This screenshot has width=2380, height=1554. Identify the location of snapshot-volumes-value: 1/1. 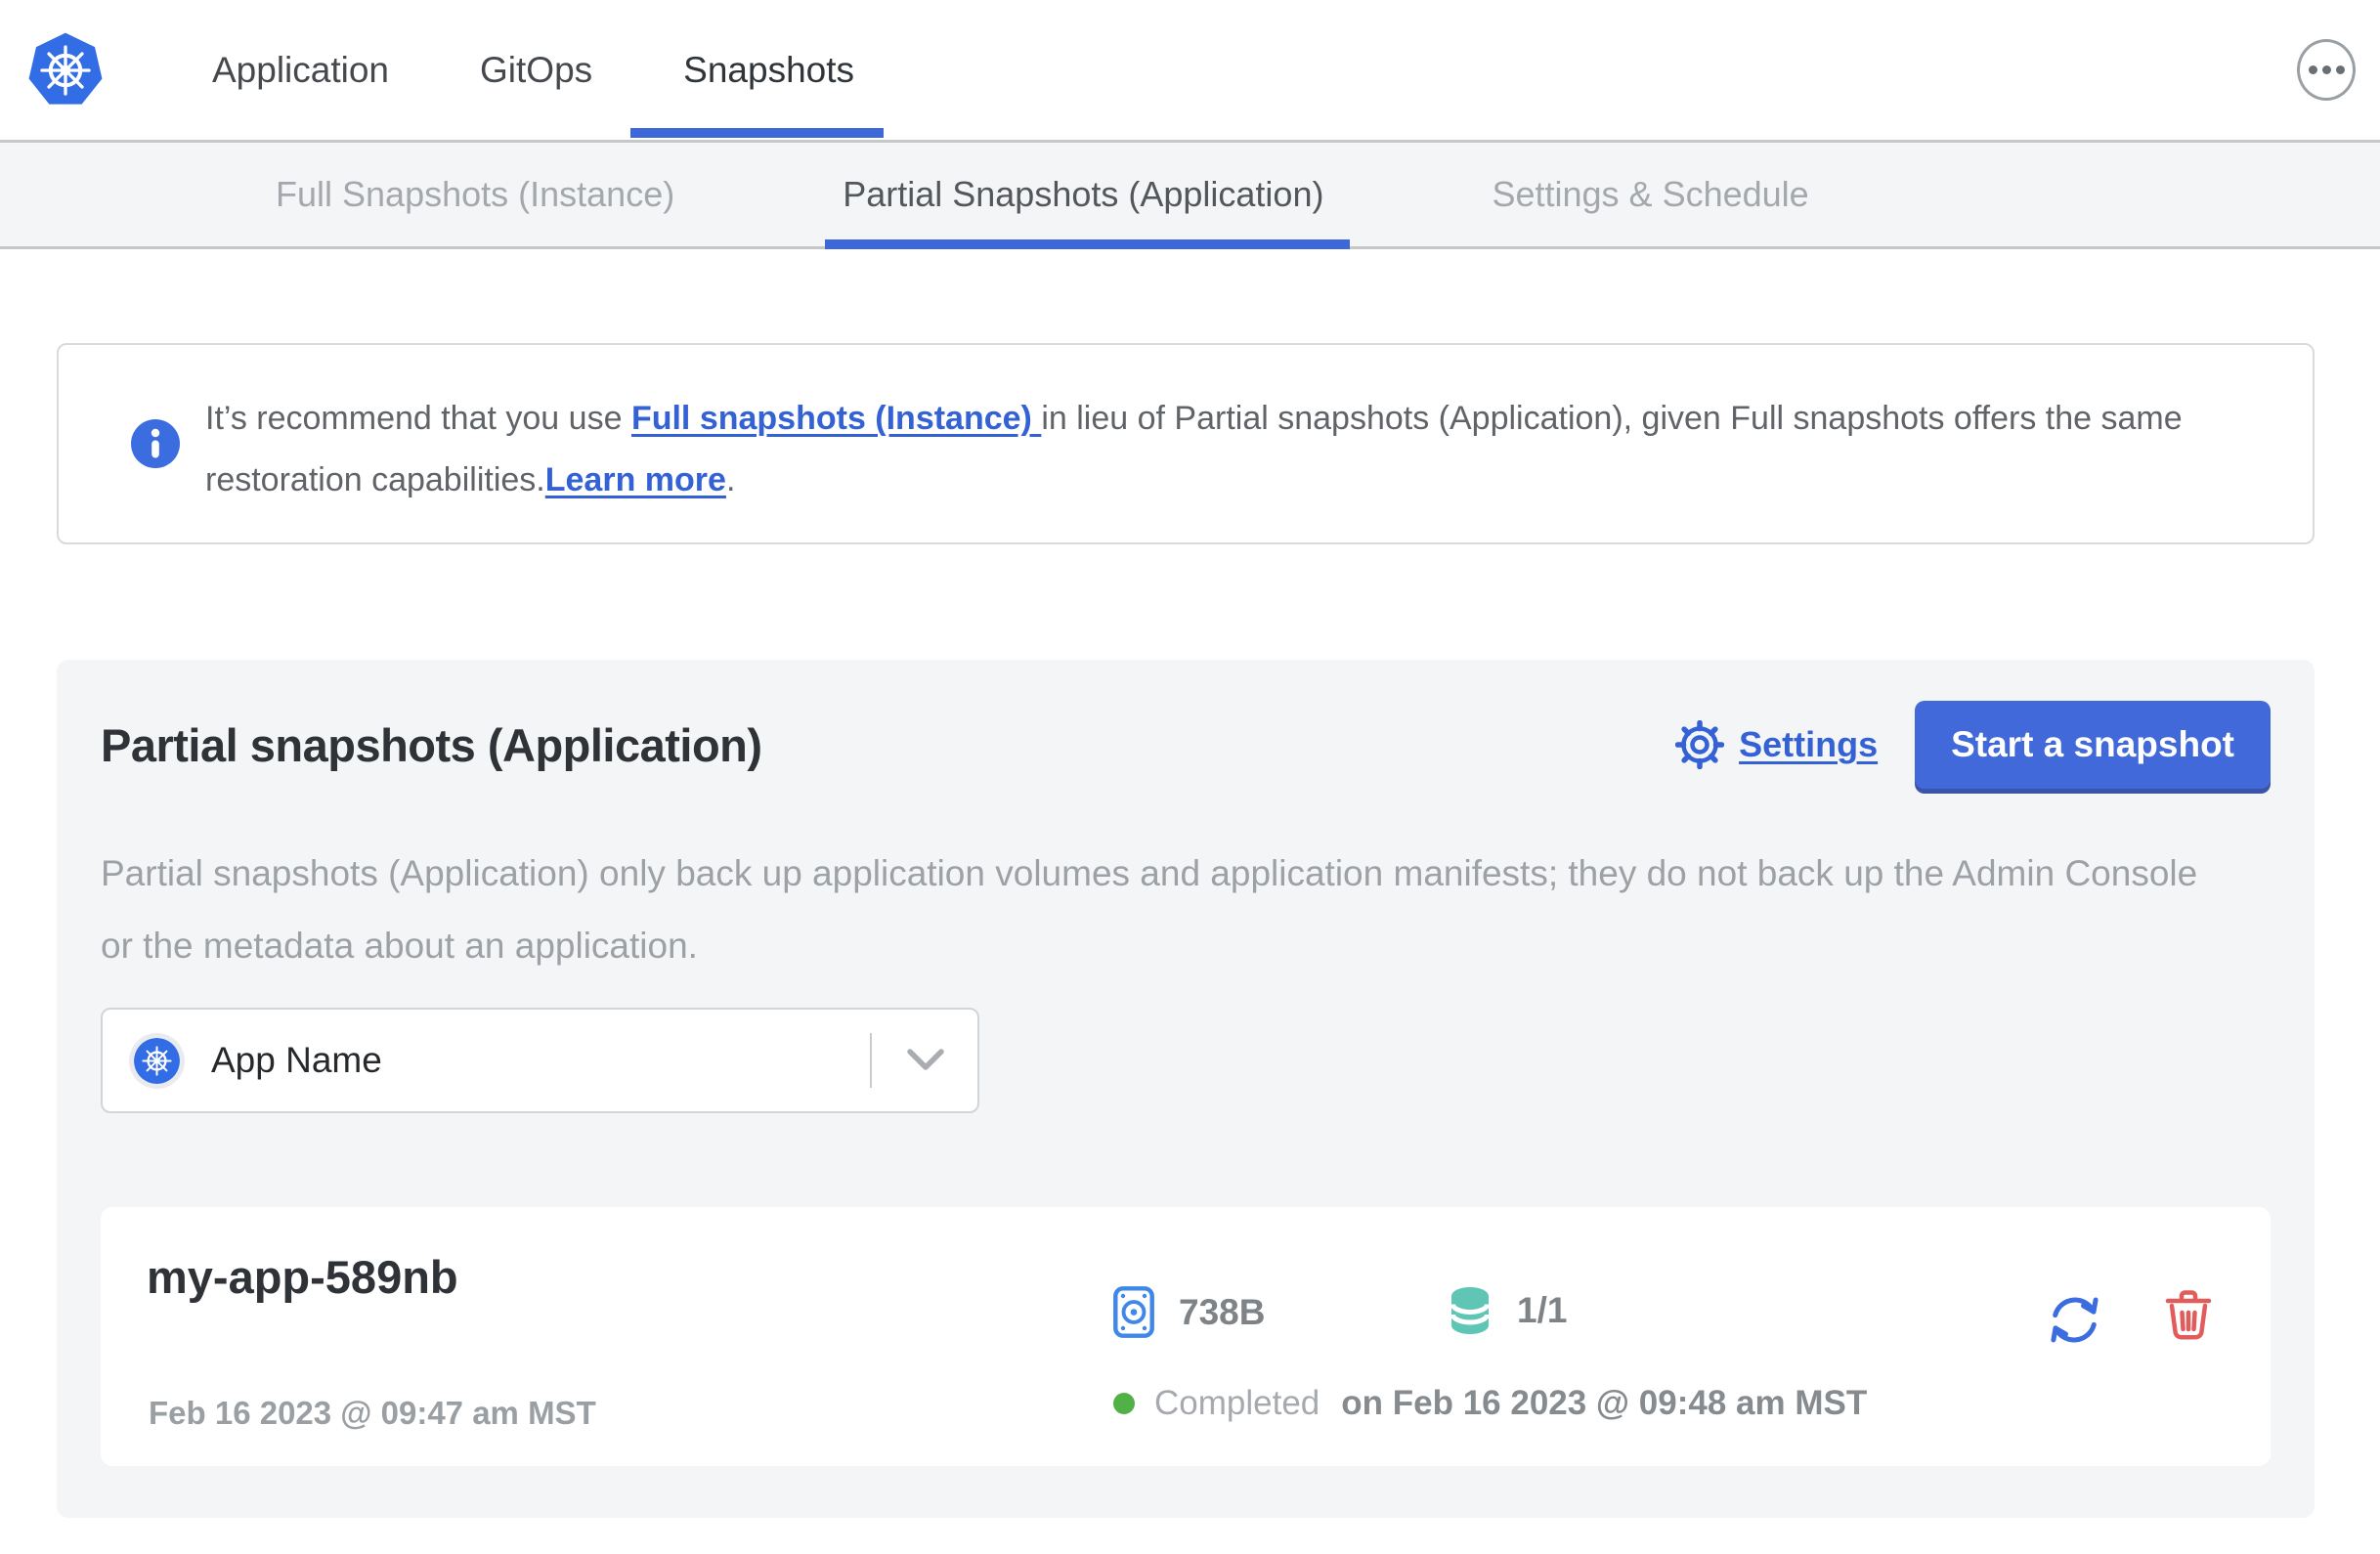
(1542, 1310).